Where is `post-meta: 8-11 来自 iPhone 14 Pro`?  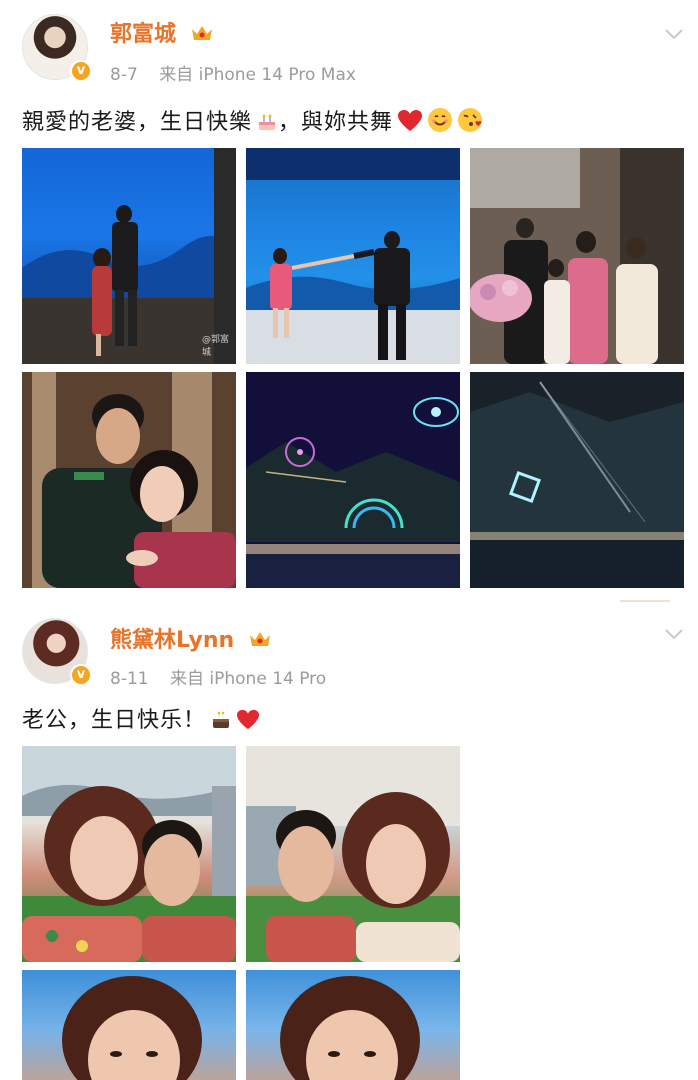
post-meta: 8-11 来自 iPhone 14 Pro is located at coordinates (218, 676).